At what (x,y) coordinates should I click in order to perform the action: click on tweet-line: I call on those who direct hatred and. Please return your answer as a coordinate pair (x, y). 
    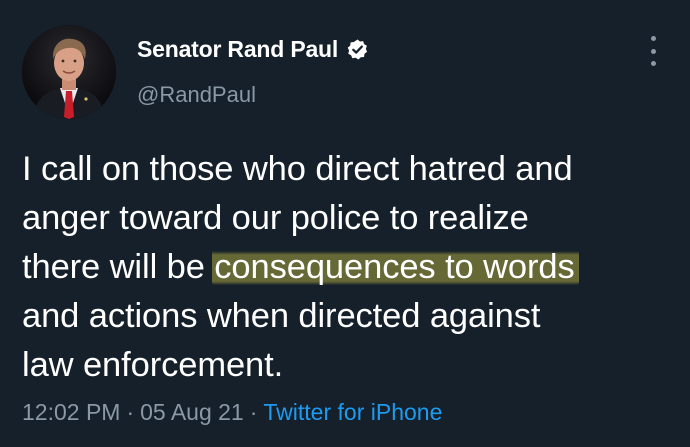
    Looking at the image, I should click on (297, 169).